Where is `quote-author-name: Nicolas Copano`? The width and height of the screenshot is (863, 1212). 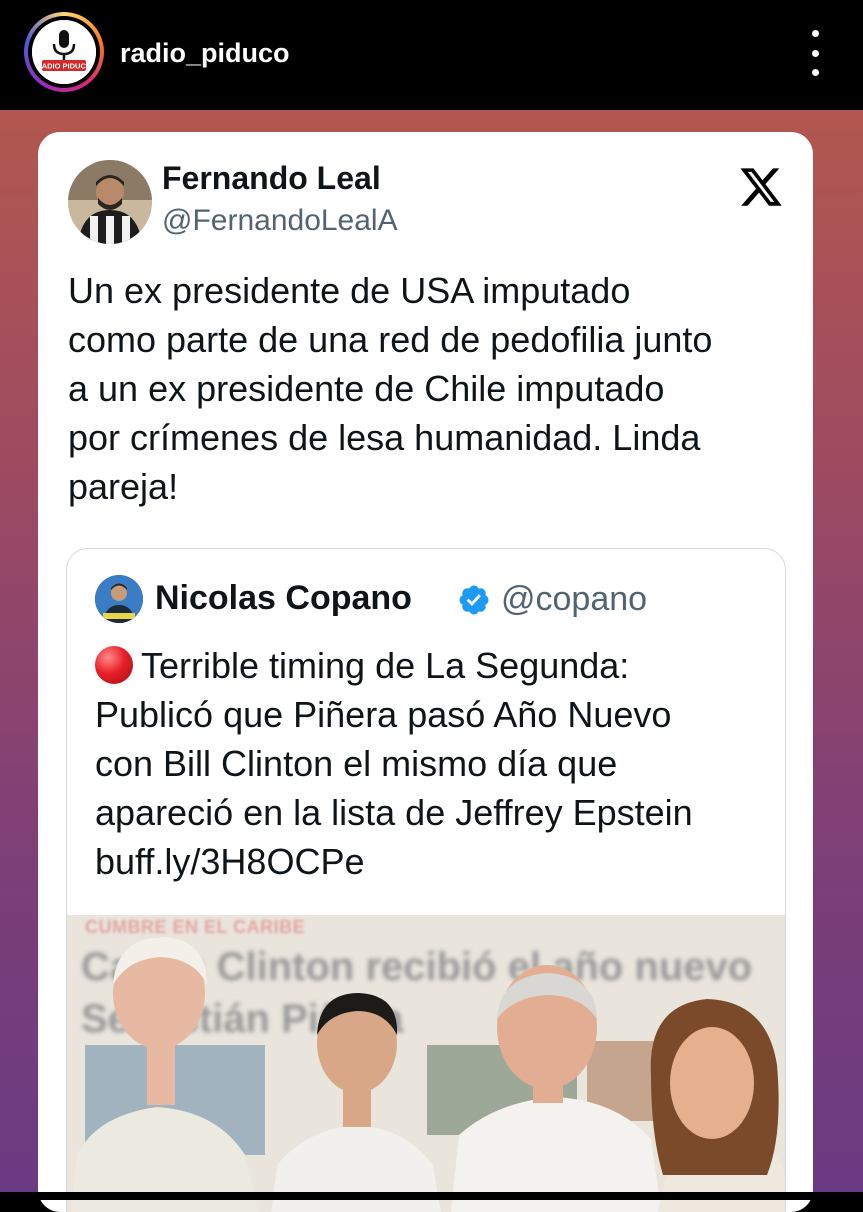
quote-author-name: Nicolas Copano is located at coordinates (283, 598).